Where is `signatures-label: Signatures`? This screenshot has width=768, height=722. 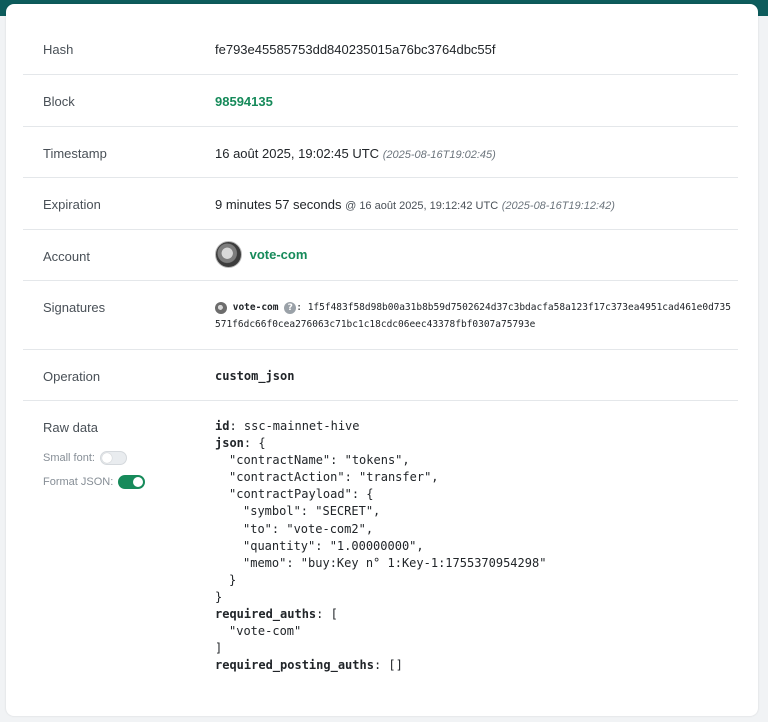
signatures-label: Signatures is located at coordinates (74, 307).